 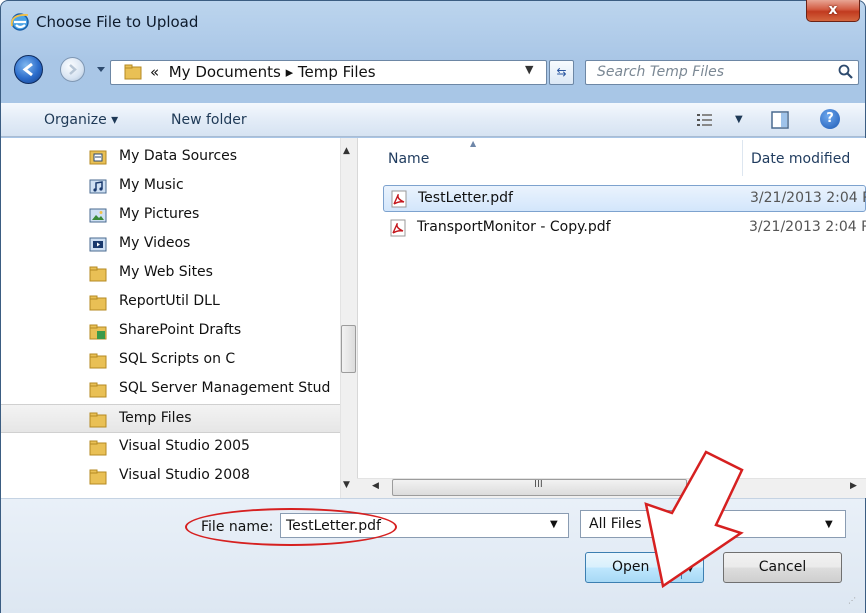 I want to click on breadcrumb: My Documents ▸ Temp Files, so click(x=272, y=72).